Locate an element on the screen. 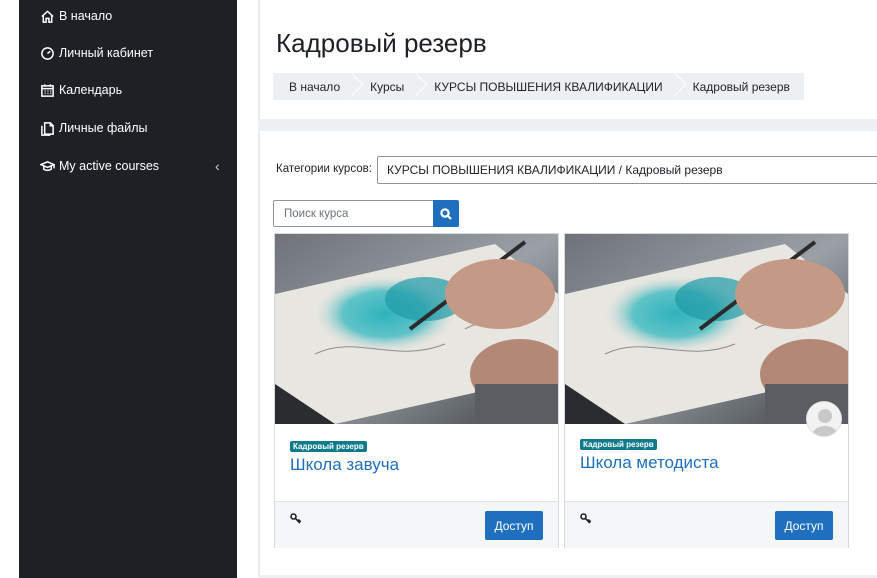 The width and height of the screenshot is (877, 578). files-icon is located at coordinates (47, 128).